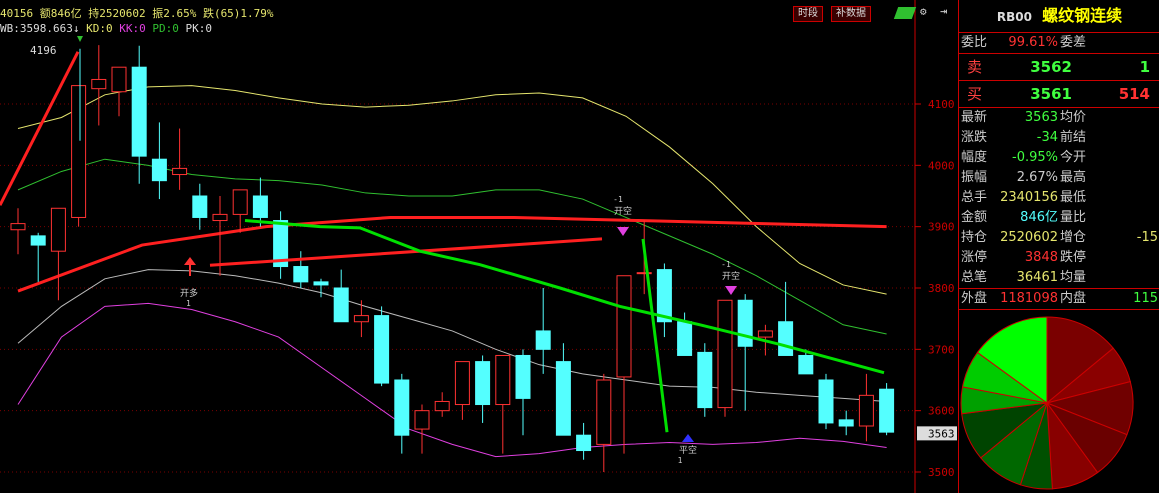 The image size is (1159, 493). Describe the element at coordinates (808, 14) in the screenshot. I see `timeshare-button: 时段` at that location.